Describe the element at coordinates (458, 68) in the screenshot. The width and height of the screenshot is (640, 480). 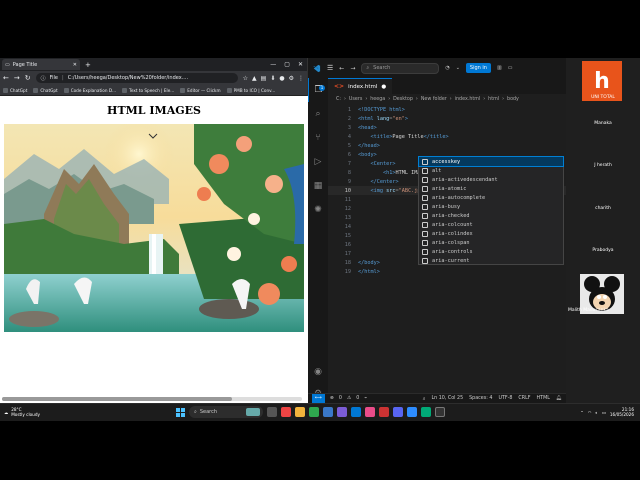
I see `chevron-down-icon: ⌄` at that location.